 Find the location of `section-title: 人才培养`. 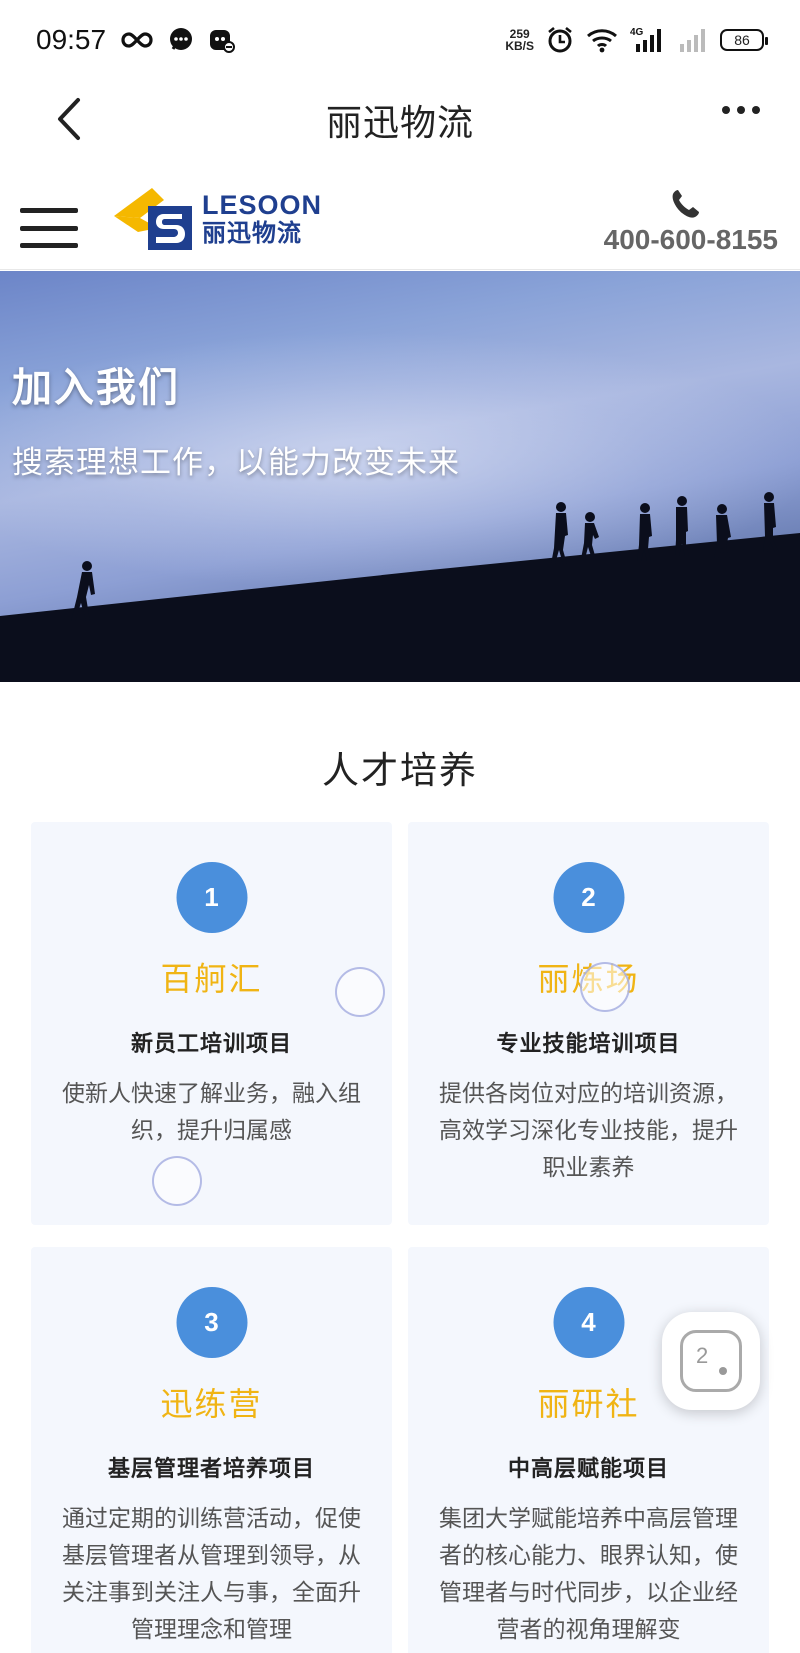

section-title: 人才培养 is located at coordinates (400, 770).